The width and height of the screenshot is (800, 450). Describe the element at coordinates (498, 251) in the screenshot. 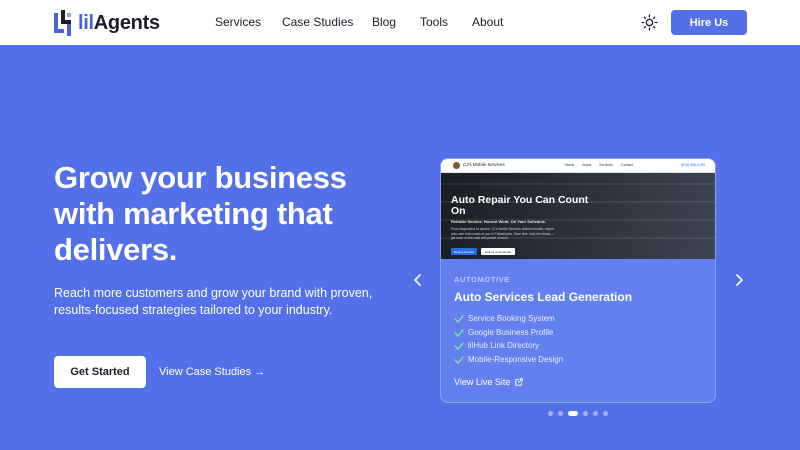

I see `preview-estimate-button: Call for an Estimate` at that location.